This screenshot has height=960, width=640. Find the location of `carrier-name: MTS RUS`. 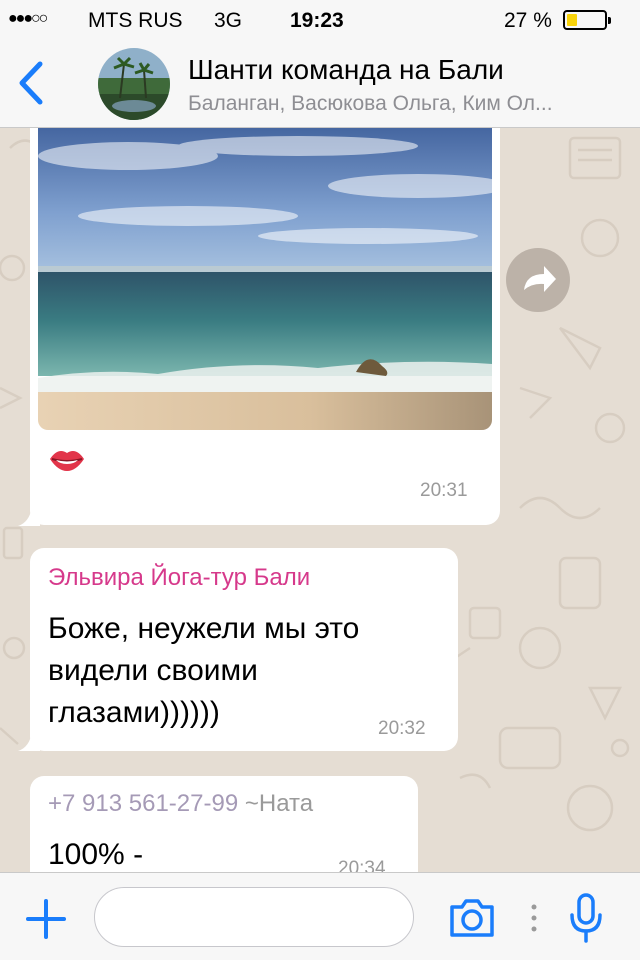

carrier-name: MTS RUS is located at coordinates (135, 20).